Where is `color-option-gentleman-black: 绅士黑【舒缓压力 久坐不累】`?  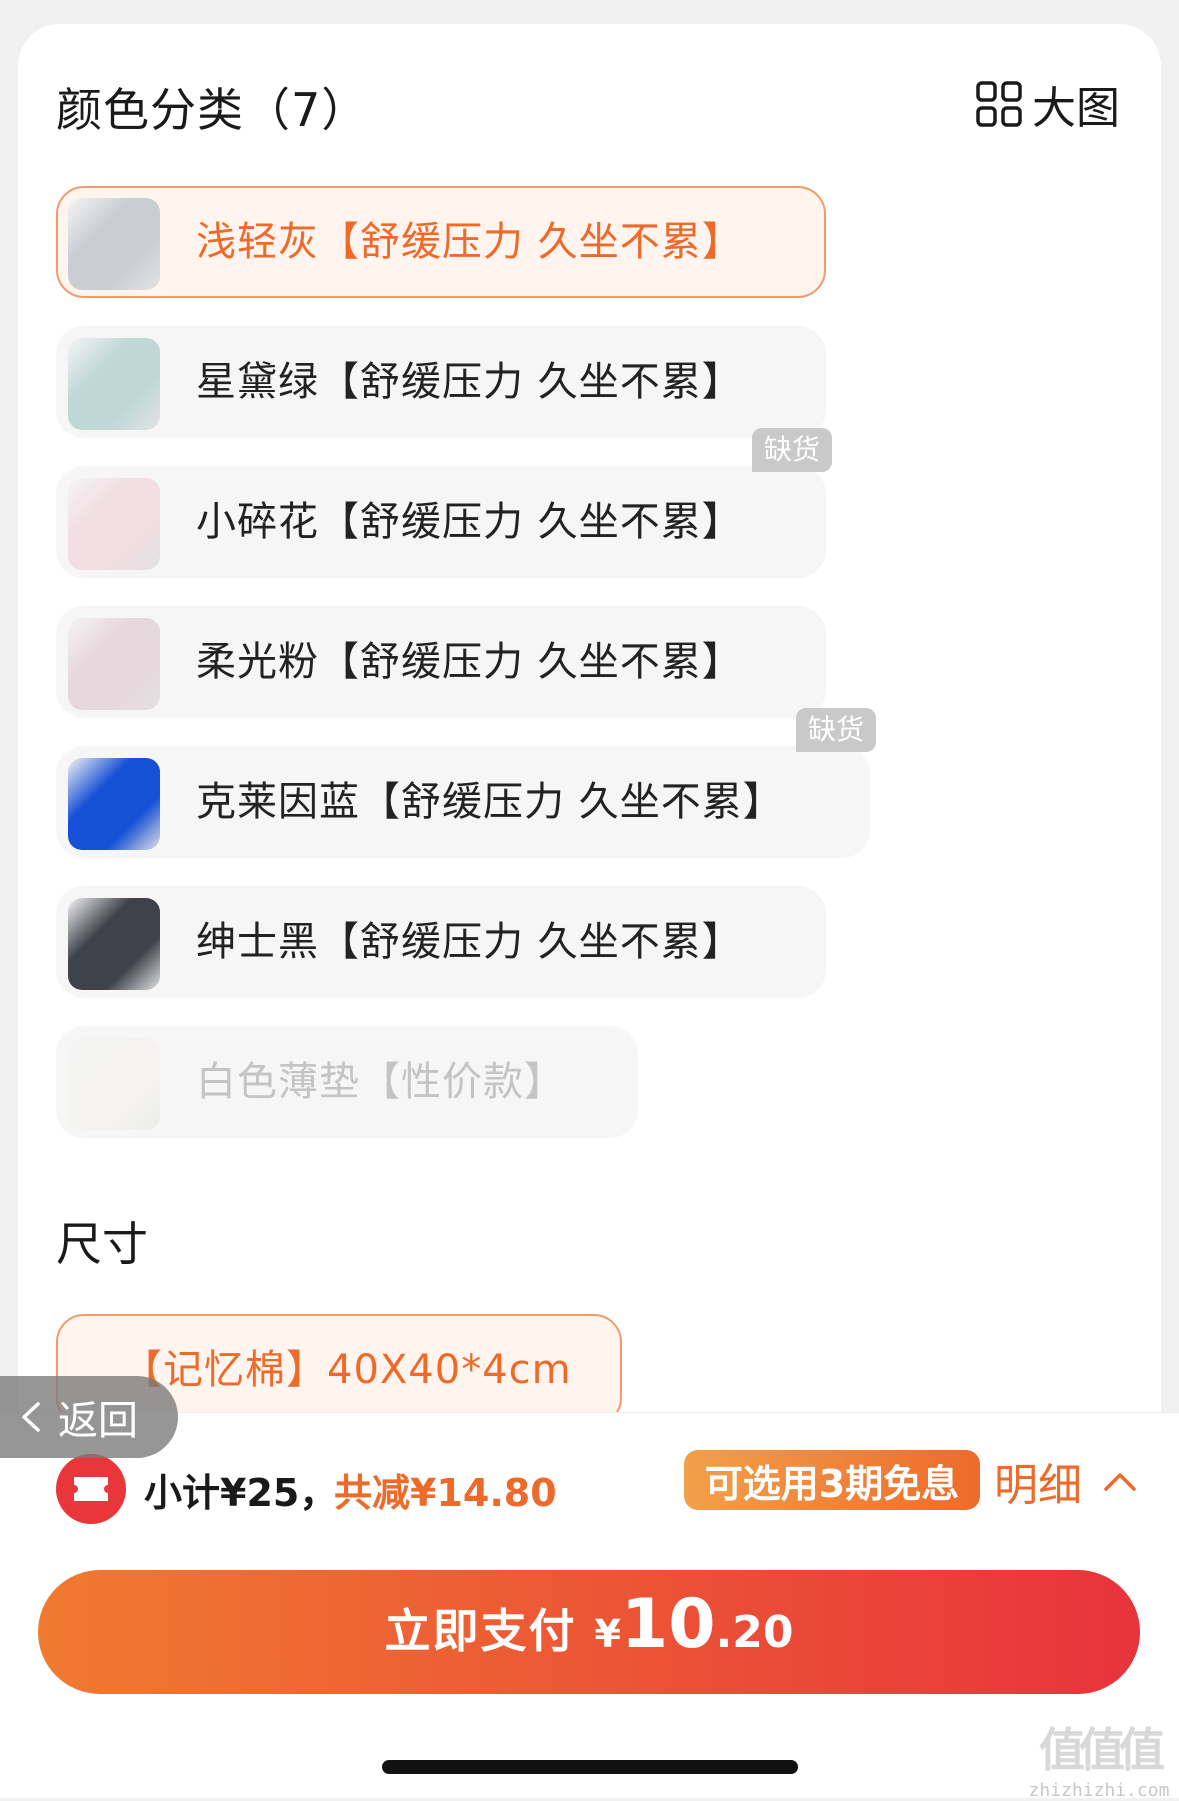
color-option-gentleman-black: 绅士黑【舒缓压力 久坐不累】 is located at coordinates (441, 942).